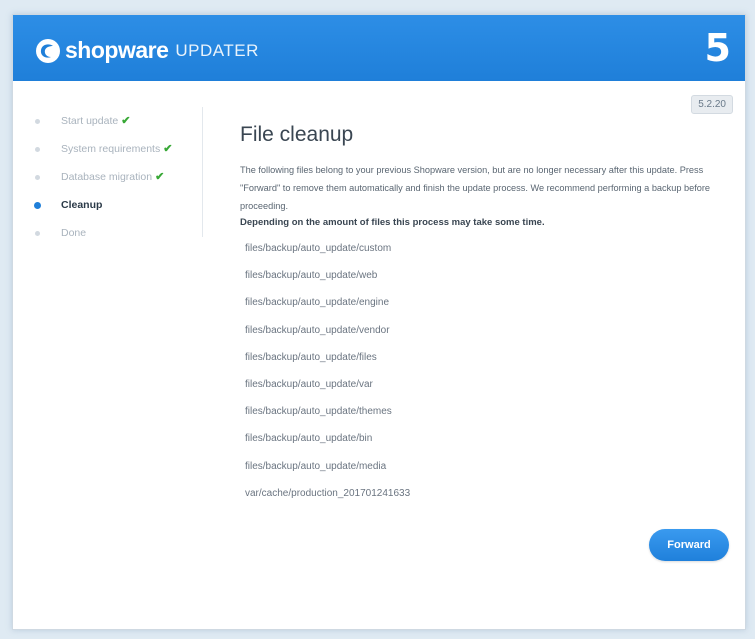 This screenshot has height=639, width=755. I want to click on product-name: UPDATER, so click(217, 50).